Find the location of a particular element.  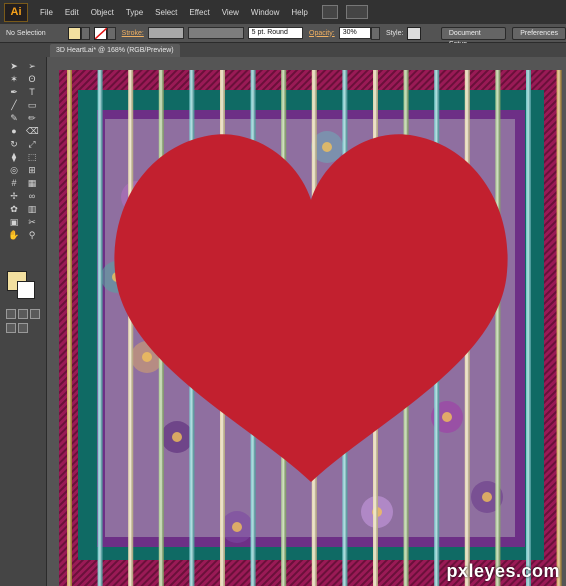

shape-builder-icon: ◎ is located at coordinates (14, 170).